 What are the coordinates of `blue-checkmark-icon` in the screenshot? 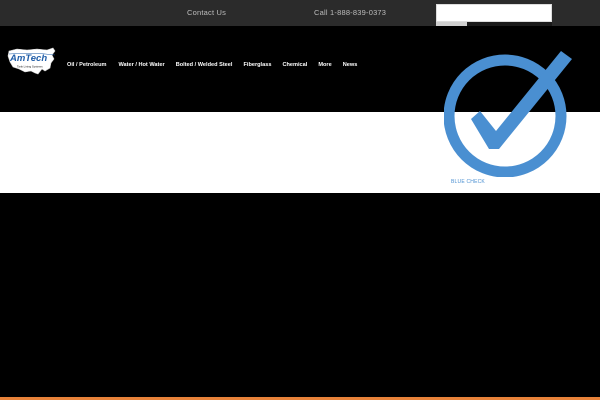 It's located at (508, 114).